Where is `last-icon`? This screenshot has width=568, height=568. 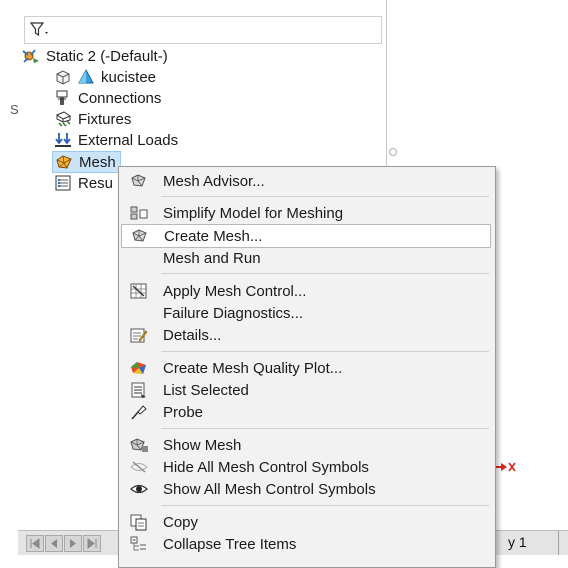 last-icon is located at coordinates (92, 543).